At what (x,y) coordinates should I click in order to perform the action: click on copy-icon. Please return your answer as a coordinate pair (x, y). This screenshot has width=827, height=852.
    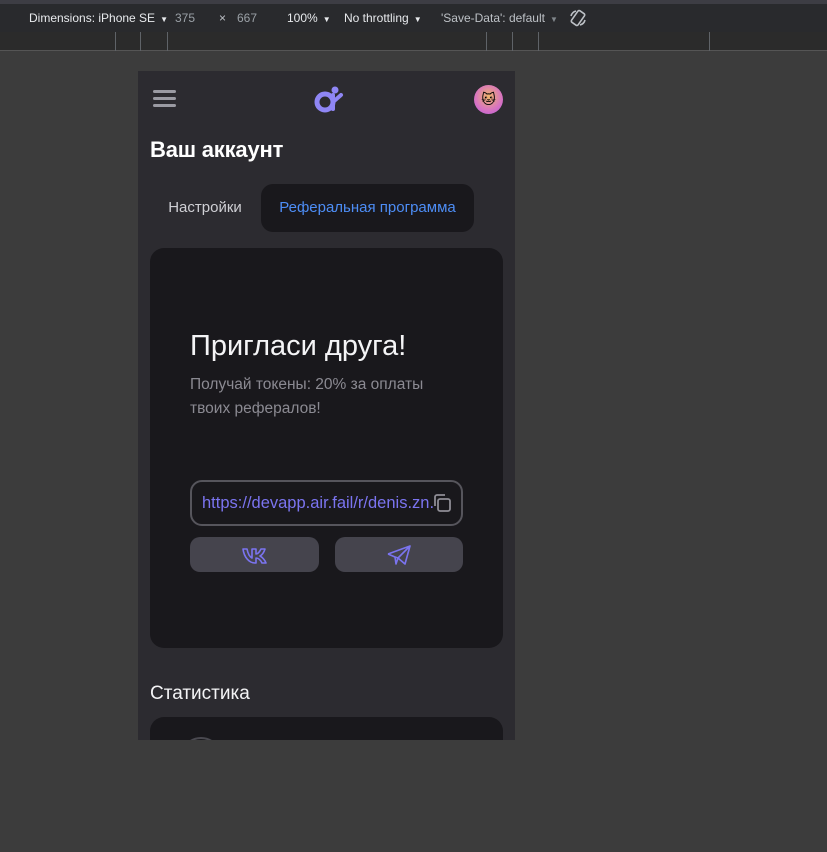
    Looking at the image, I should click on (442, 503).